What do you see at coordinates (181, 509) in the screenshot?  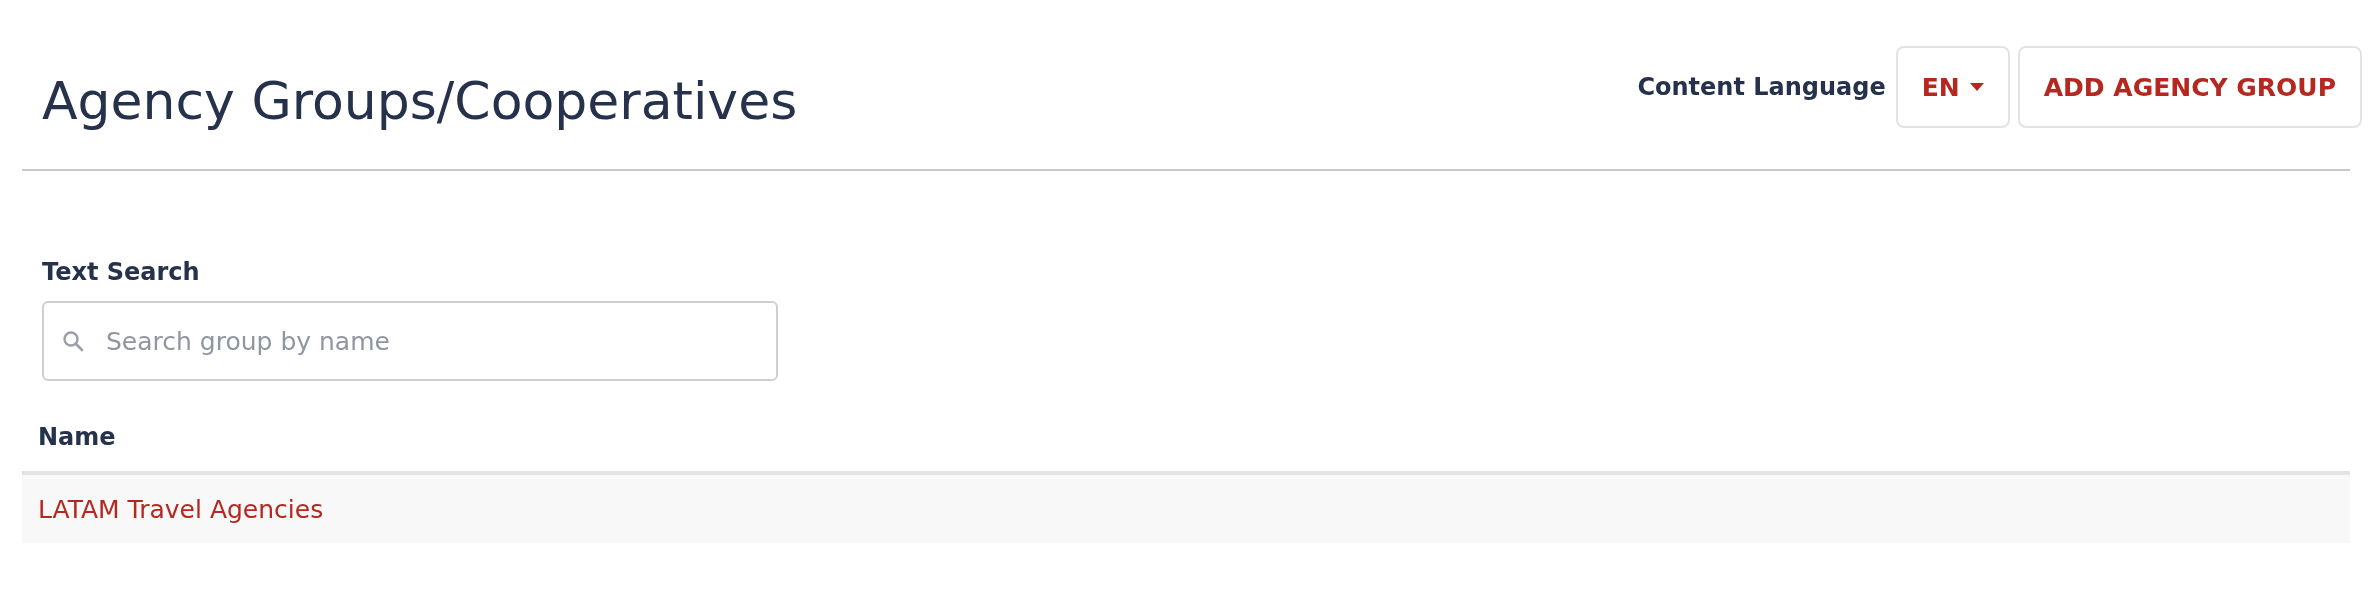 I see `agency-group-link: LATAM Travel Agencies` at bounding box center [181, 509].